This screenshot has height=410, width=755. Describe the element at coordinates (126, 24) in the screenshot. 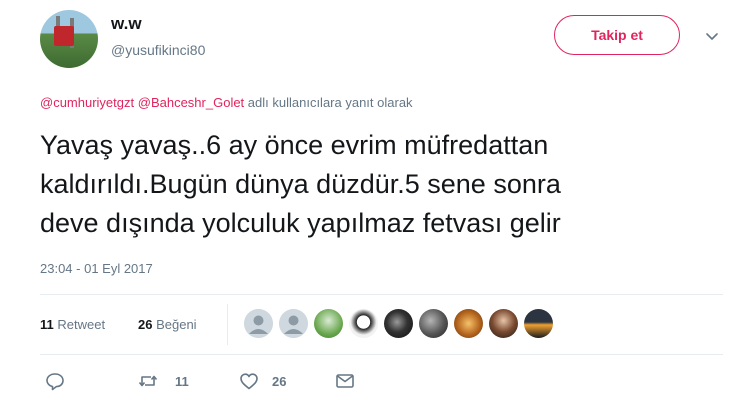

I see `display-name: w.w` at that location.